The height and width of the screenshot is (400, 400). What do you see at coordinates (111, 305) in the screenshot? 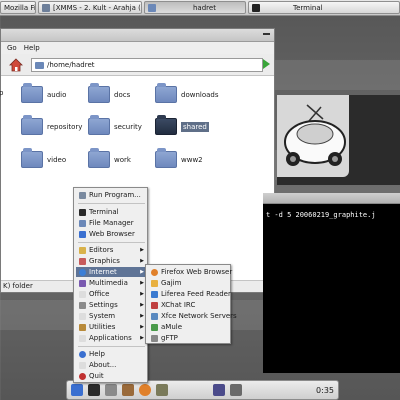
I see `menu-item-settings: Settings ▶` at bounding box center [111, 305].